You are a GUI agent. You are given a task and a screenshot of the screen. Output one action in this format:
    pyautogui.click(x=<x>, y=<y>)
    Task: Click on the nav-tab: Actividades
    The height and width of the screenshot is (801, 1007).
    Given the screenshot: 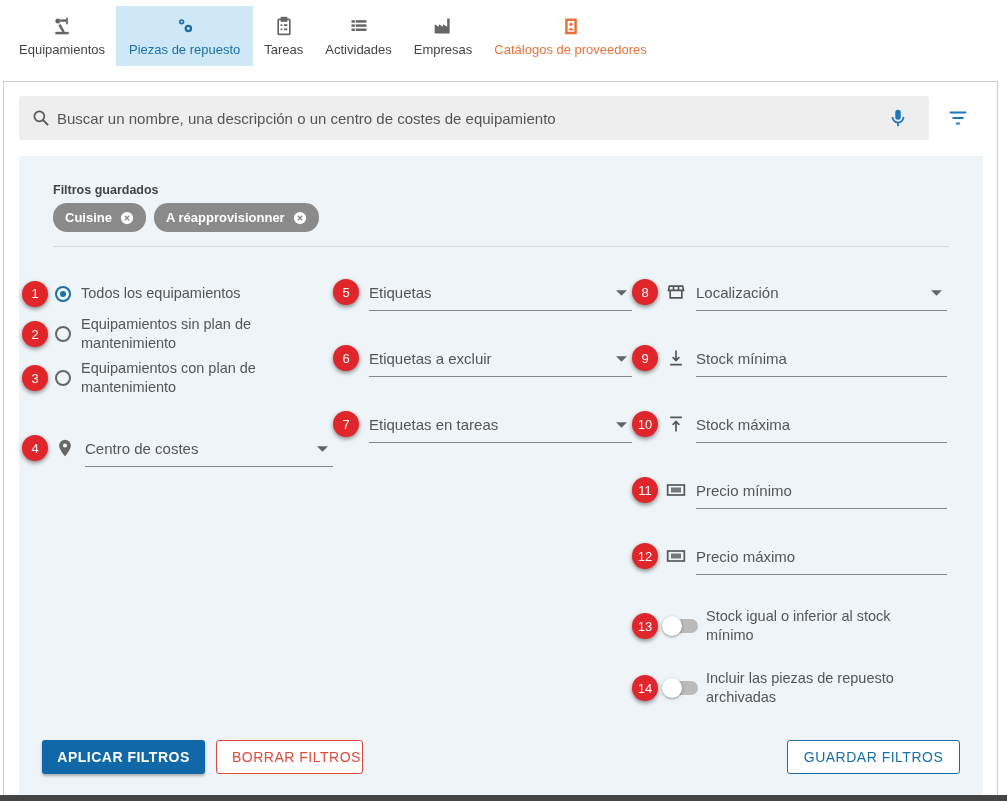 What is the action you would take?
    pyautogui.click(x=358, y=36)
    